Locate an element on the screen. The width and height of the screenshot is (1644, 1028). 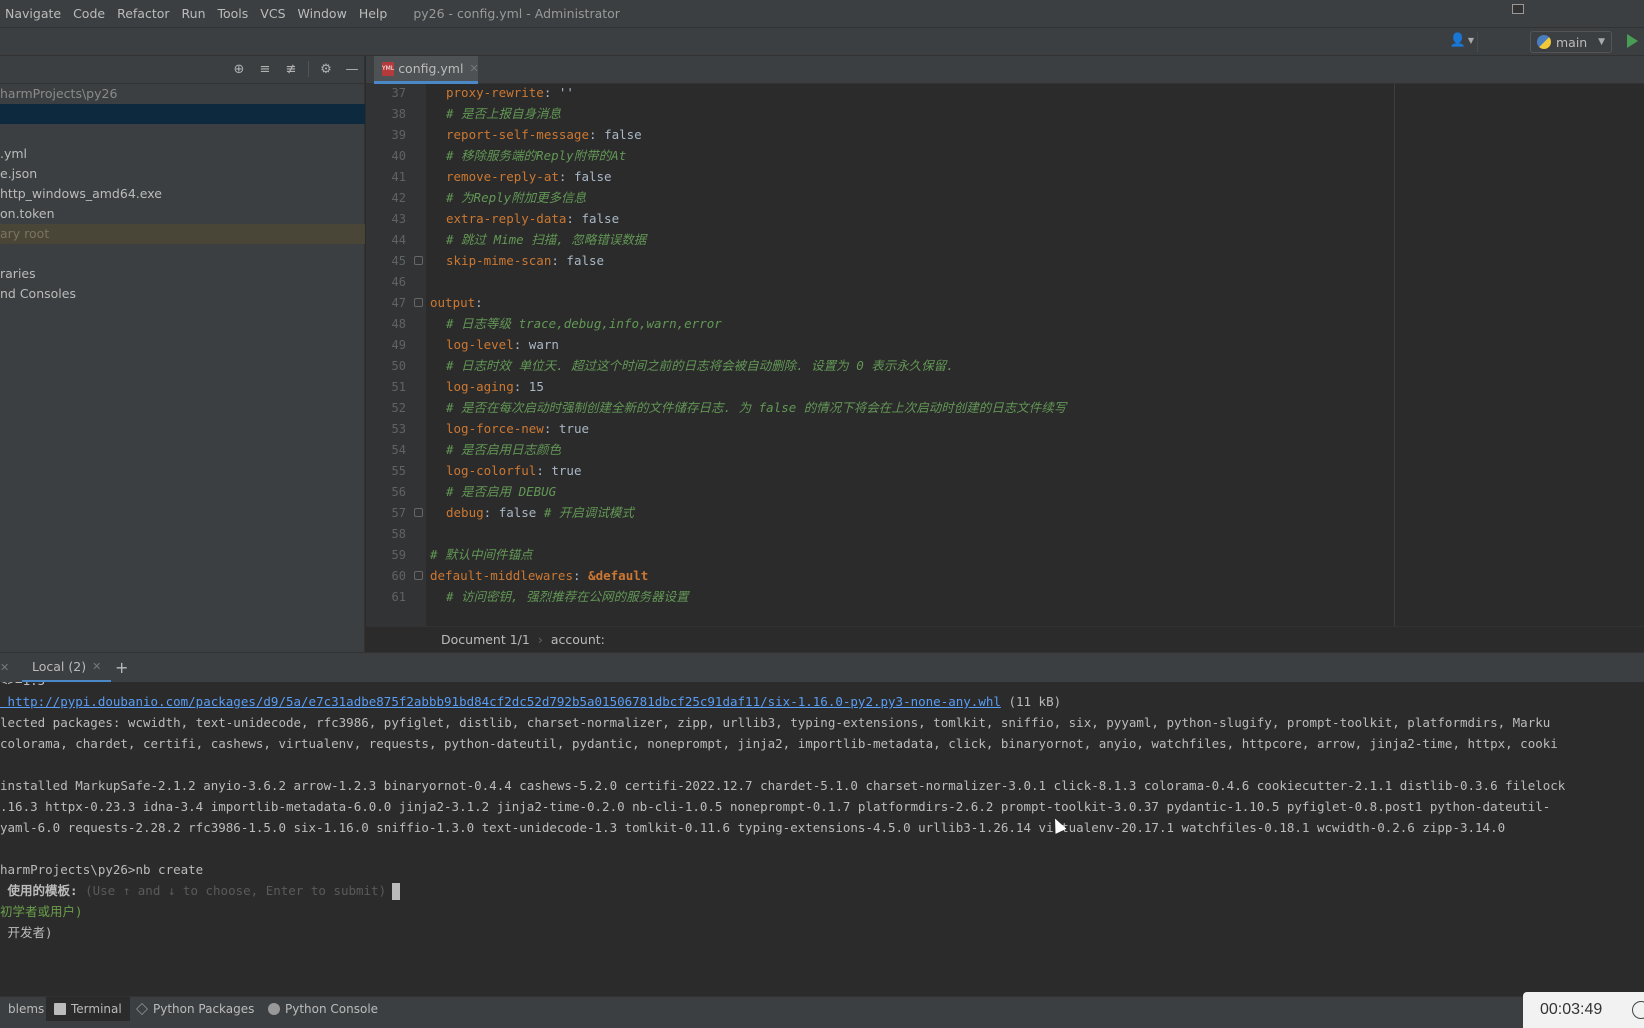
restore-window-icon is located at coordinates (1518, 9).